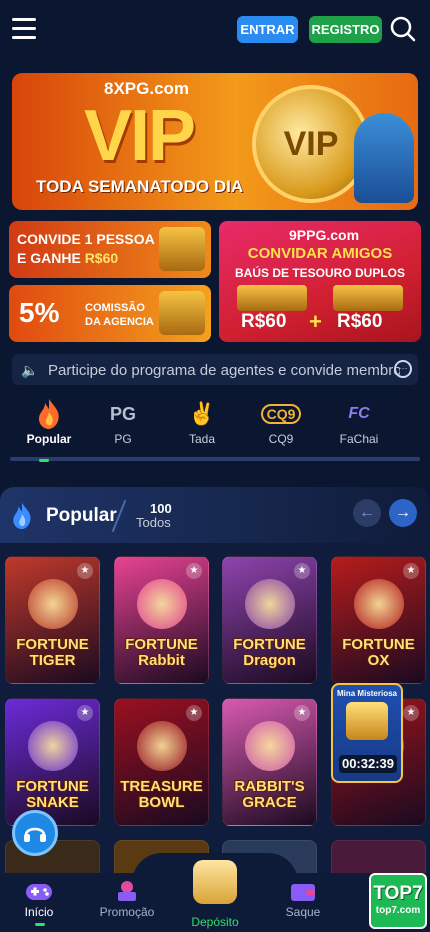  What do you see at coordinates (215, 459) in the screenshot?
I see `tab-underline` at bounding box center [215, 459].